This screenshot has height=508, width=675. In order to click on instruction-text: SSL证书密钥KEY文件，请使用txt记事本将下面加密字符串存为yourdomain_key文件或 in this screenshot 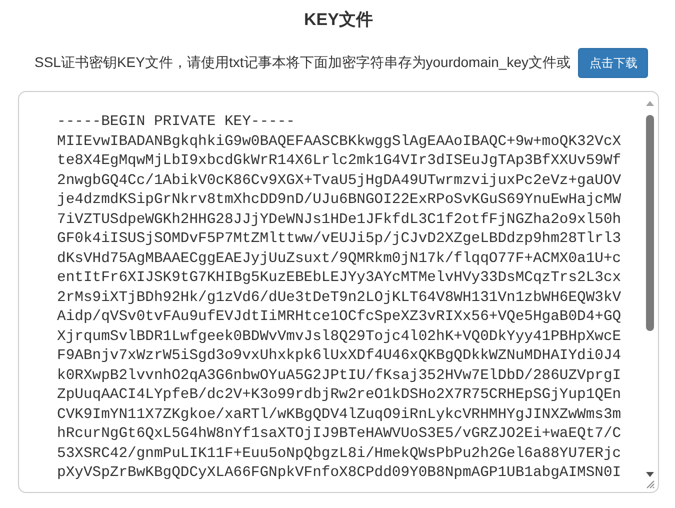, I will do `click(302, 63)`.